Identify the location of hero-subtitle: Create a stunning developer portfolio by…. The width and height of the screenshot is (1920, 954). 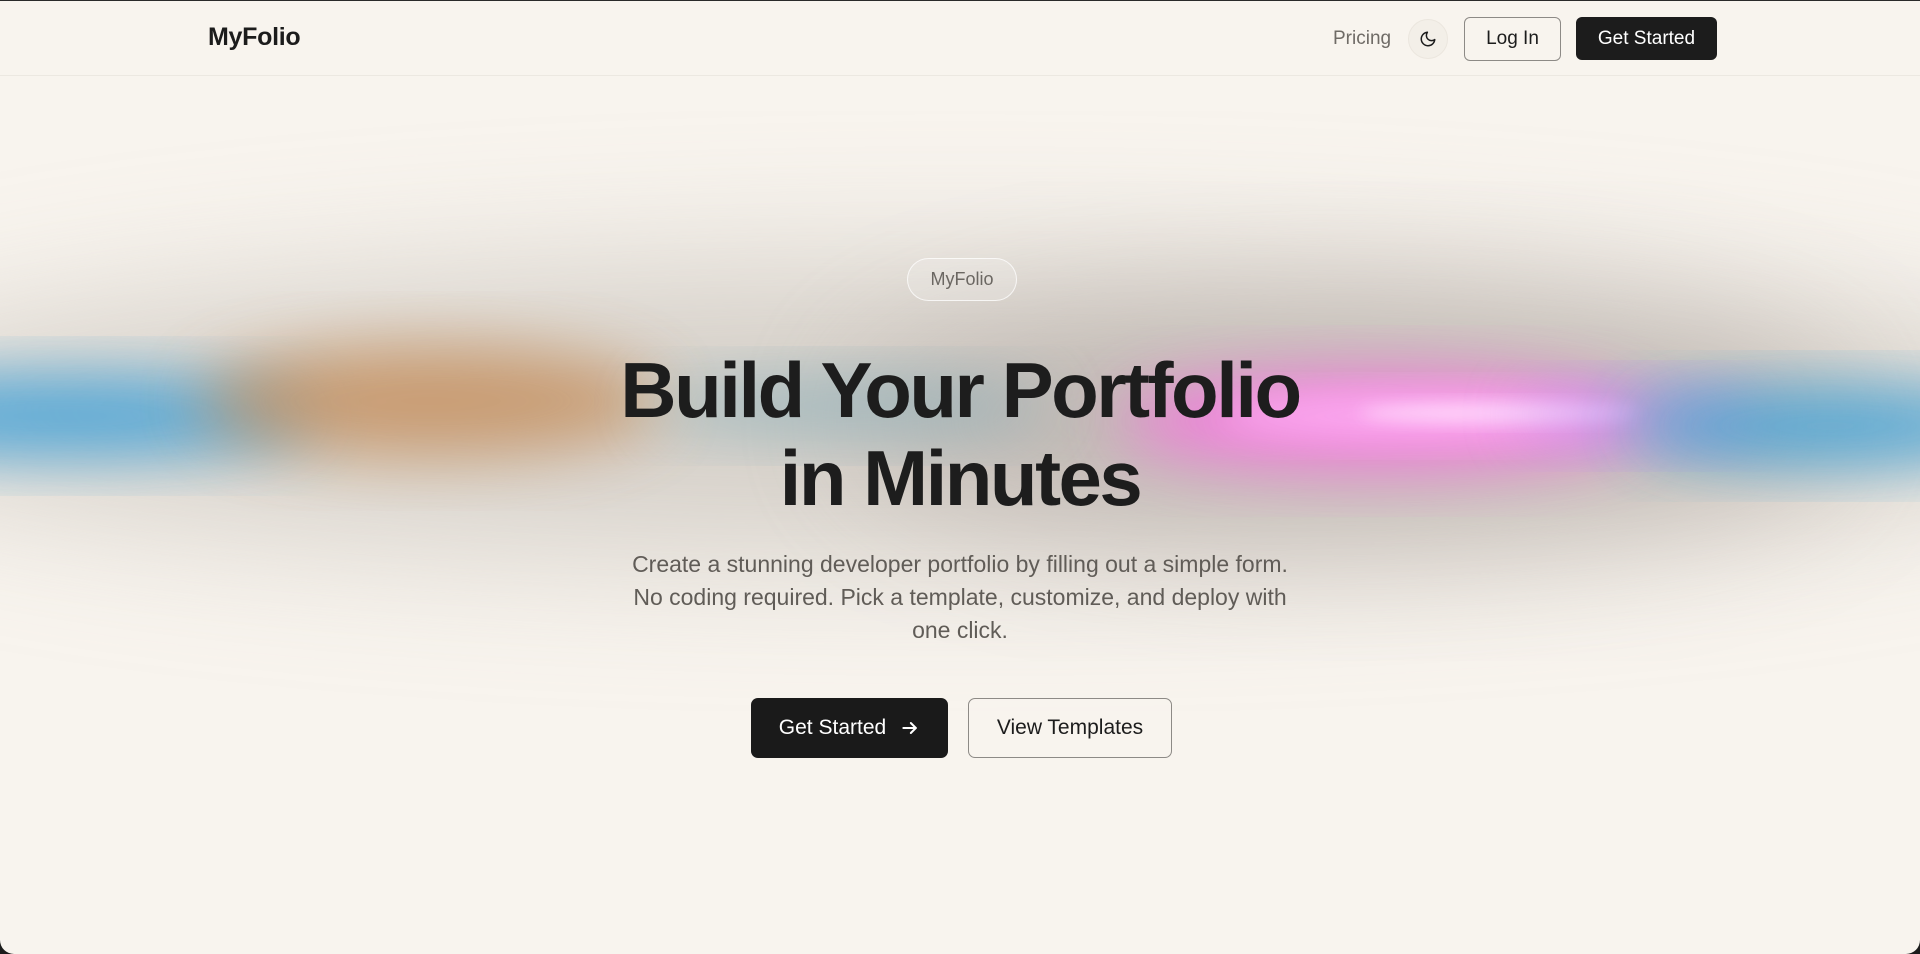
(960, 597).